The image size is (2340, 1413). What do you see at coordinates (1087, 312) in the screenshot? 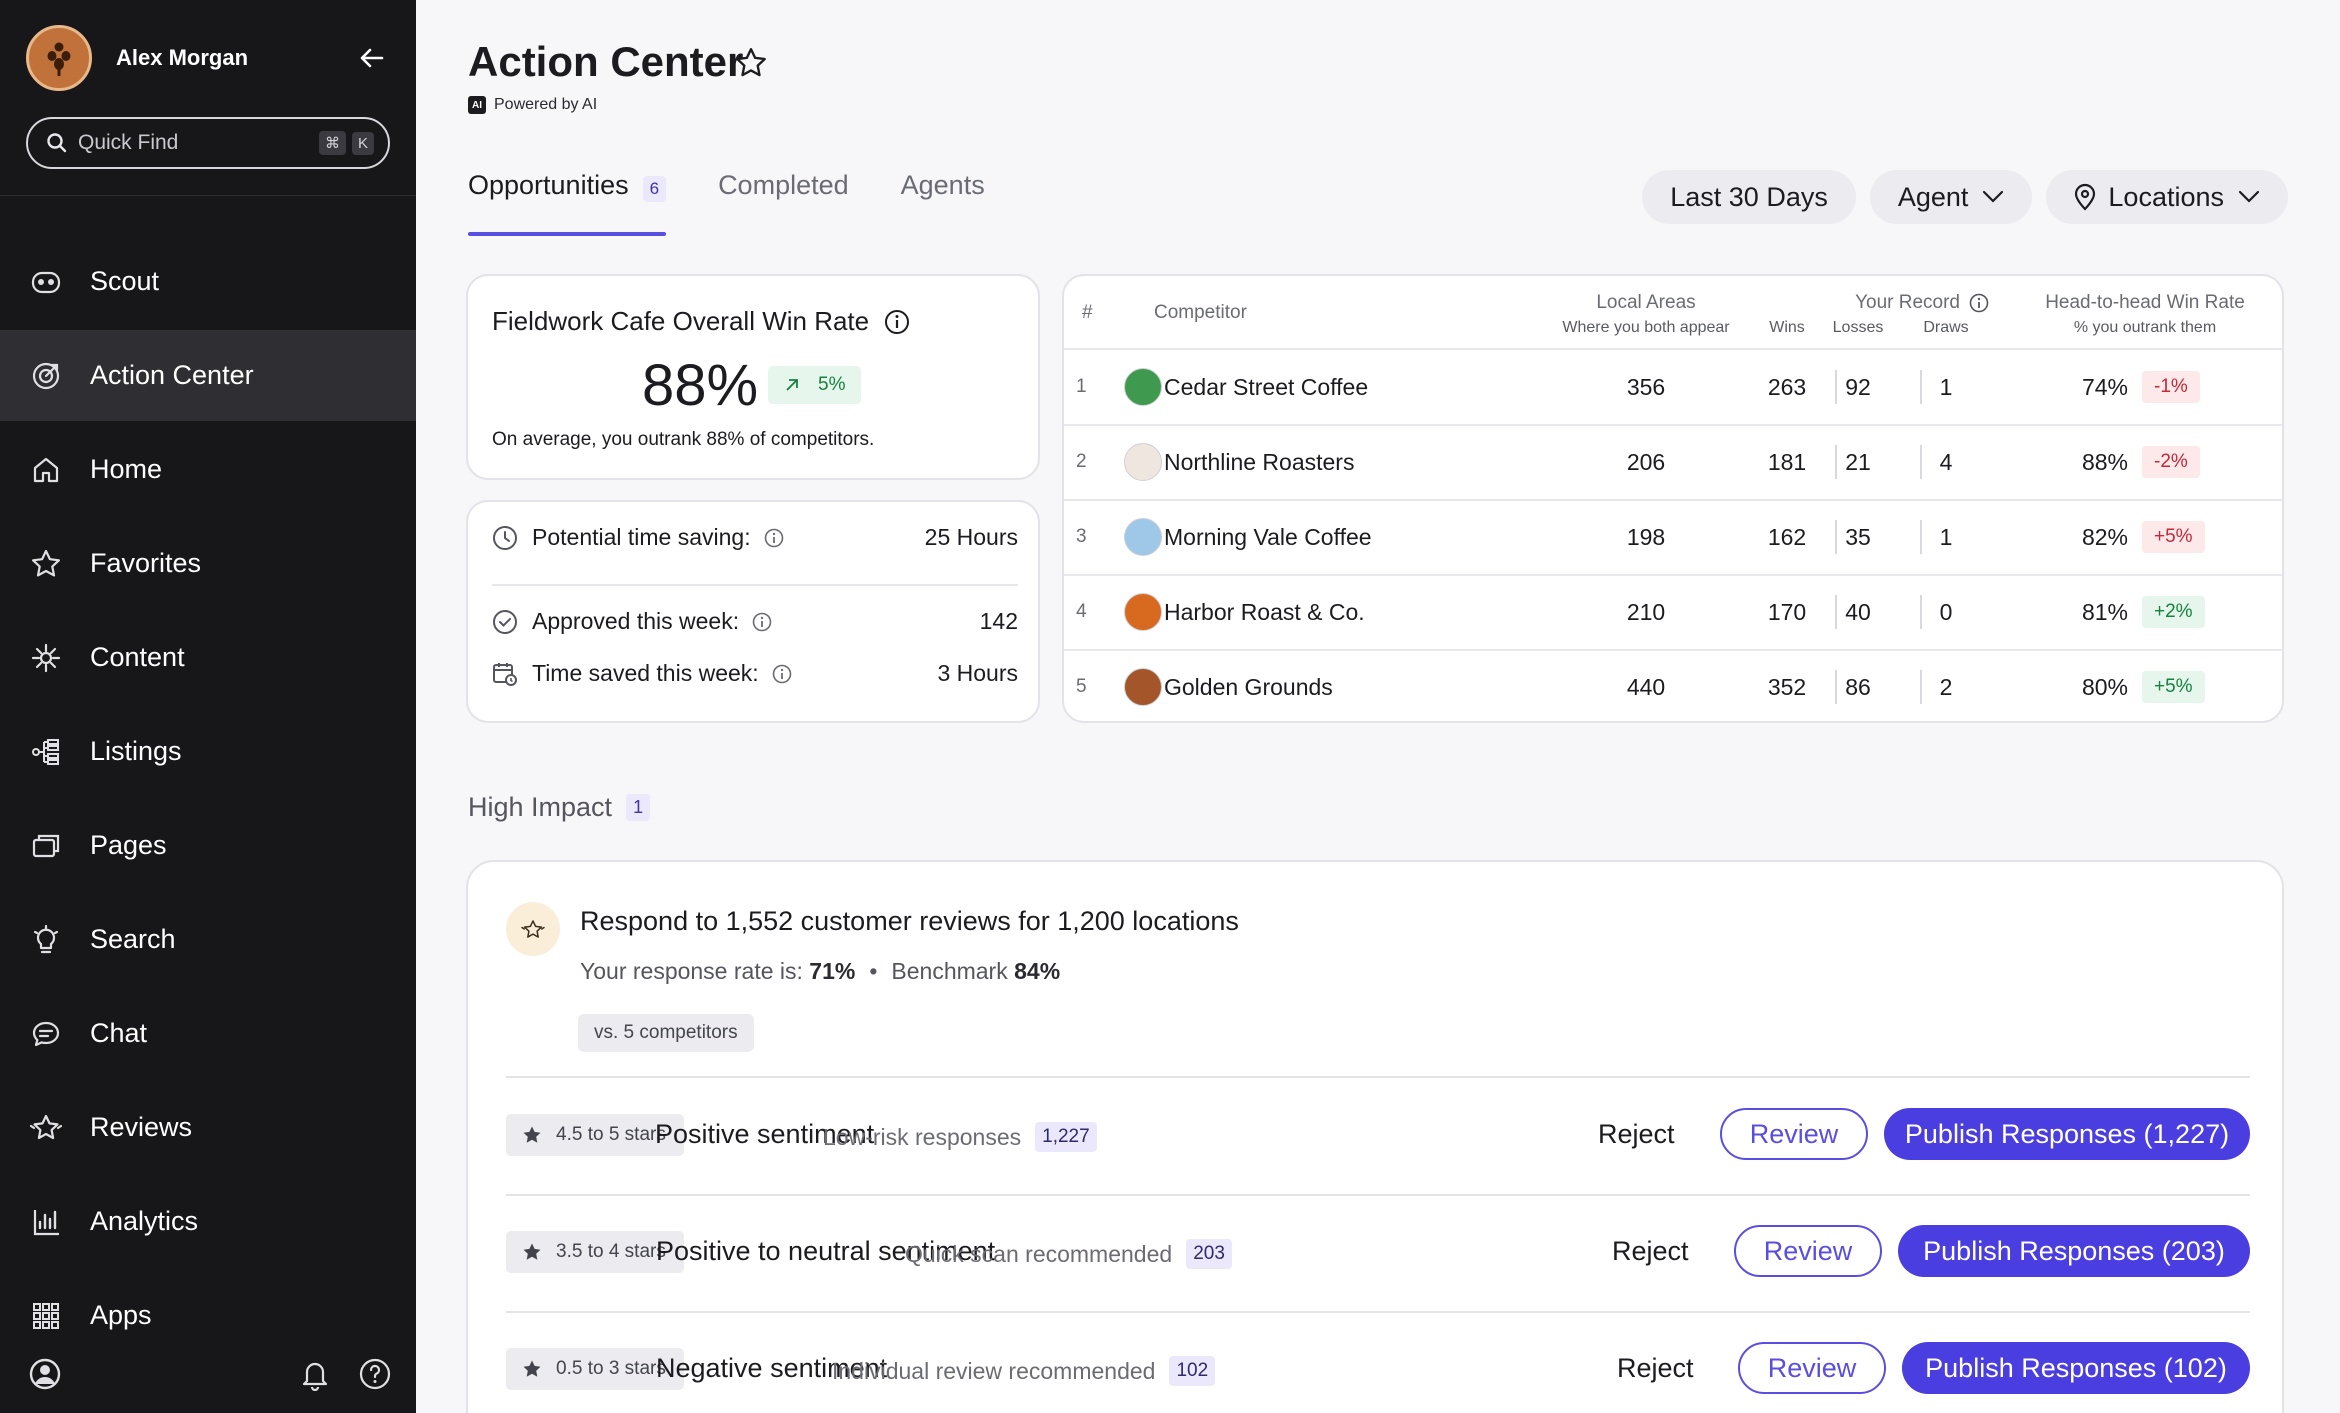
I see `column-header-rank: #` at bounding box center [1087, 312].